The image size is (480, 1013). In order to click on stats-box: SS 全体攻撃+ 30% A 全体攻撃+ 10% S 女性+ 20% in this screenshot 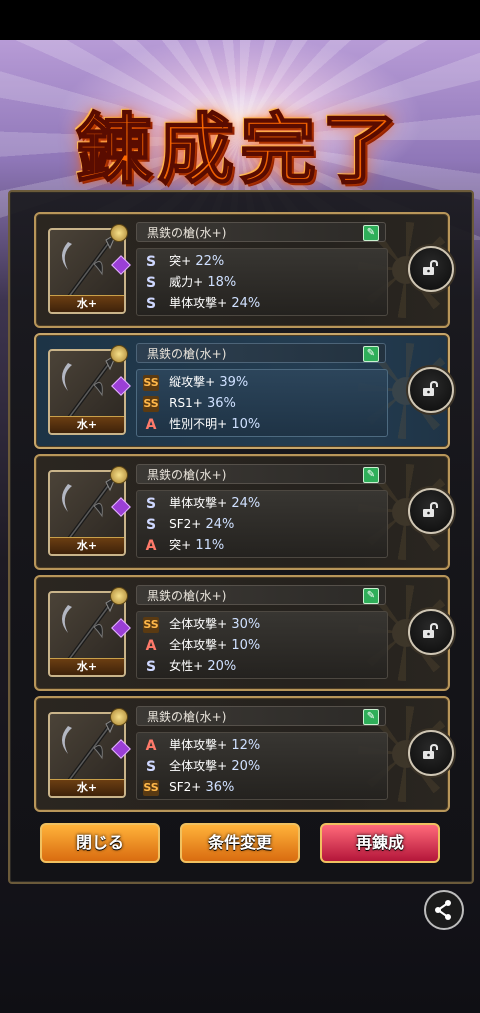, I will do `click(262, 645)`.